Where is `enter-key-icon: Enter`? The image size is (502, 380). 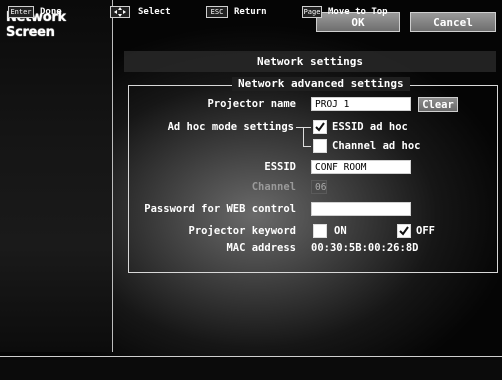 enter-key-icon: Enter is located at coordinates (21, 12).